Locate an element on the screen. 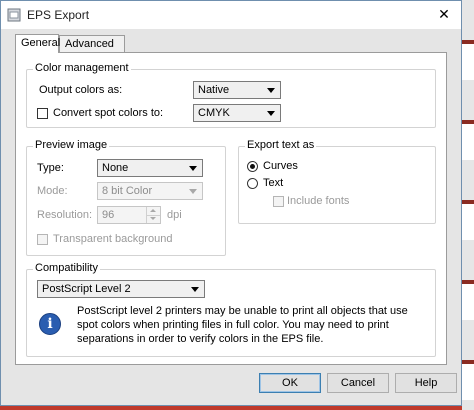 This screenshot has height=410, width=474. eps-export-icon is located at coordinates (14, 15).